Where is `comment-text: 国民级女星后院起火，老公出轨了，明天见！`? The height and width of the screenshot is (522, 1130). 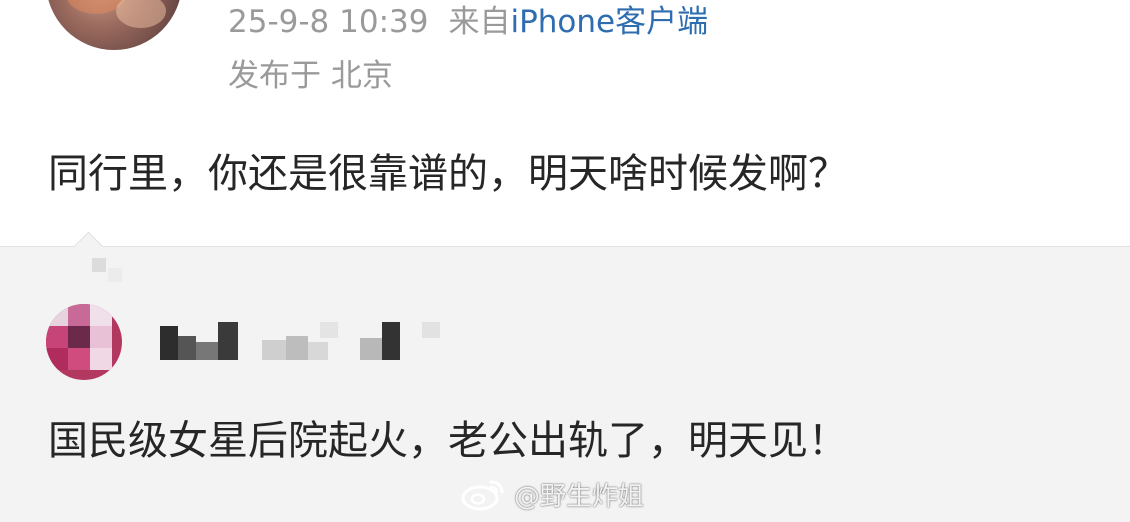 comment-text: 国民级女星后院起火，老公出轨了，明天见！ is located at coordinates (448, 441).